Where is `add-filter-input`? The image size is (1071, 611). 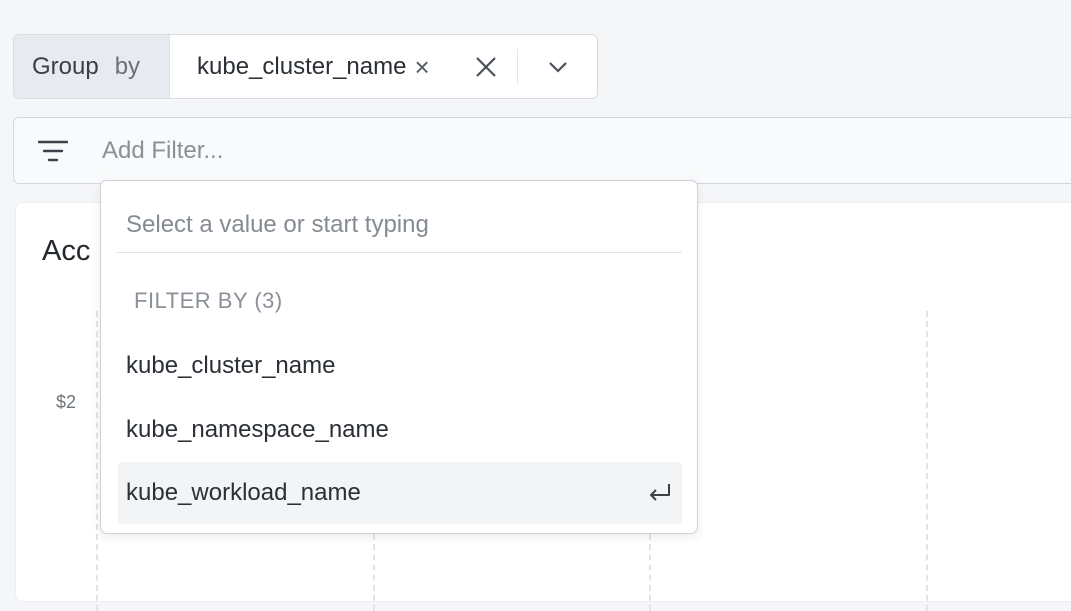
add-filter-input is located at coordinates (402, 150).